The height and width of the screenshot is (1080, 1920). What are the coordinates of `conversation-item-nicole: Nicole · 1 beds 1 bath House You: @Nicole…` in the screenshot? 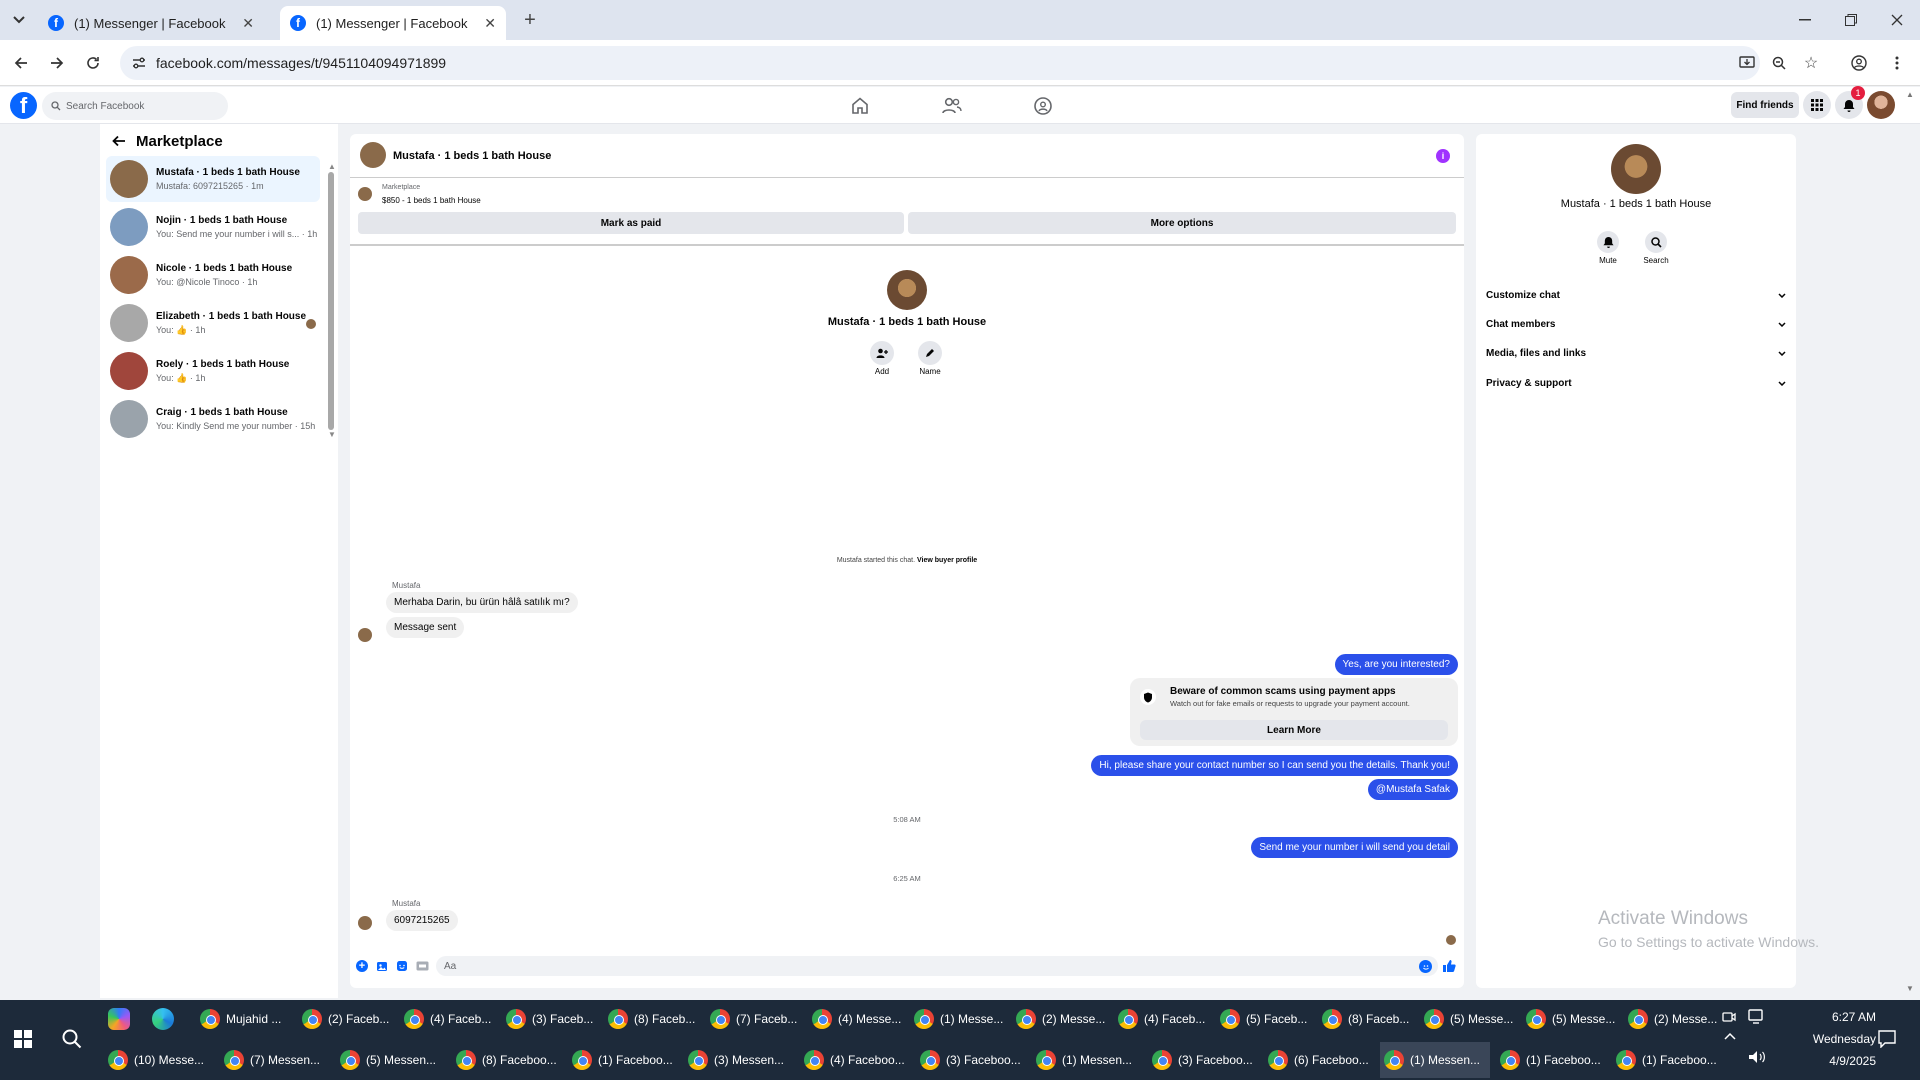 It's located at (213, 275).